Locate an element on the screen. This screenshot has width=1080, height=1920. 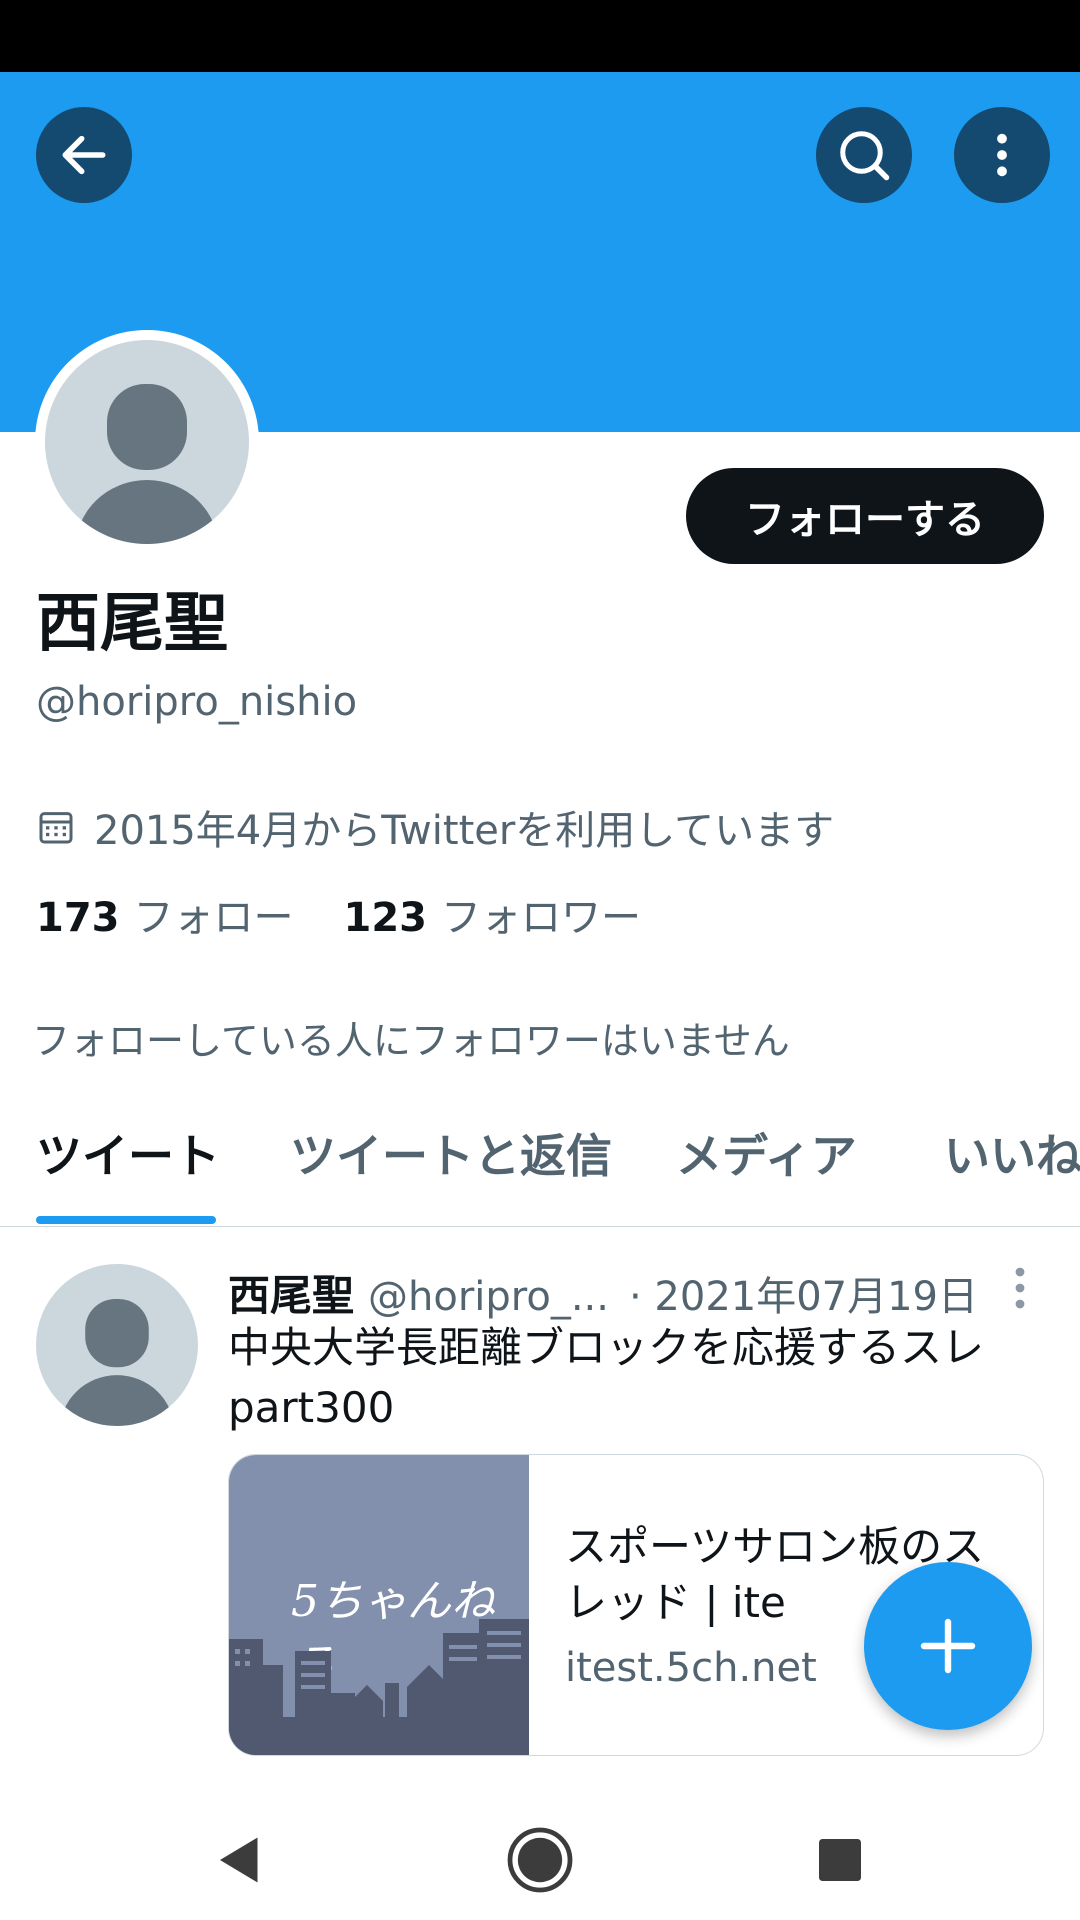
link-card-thumbnail: 5ちゃんねる is located at coordinates (379, 1605).